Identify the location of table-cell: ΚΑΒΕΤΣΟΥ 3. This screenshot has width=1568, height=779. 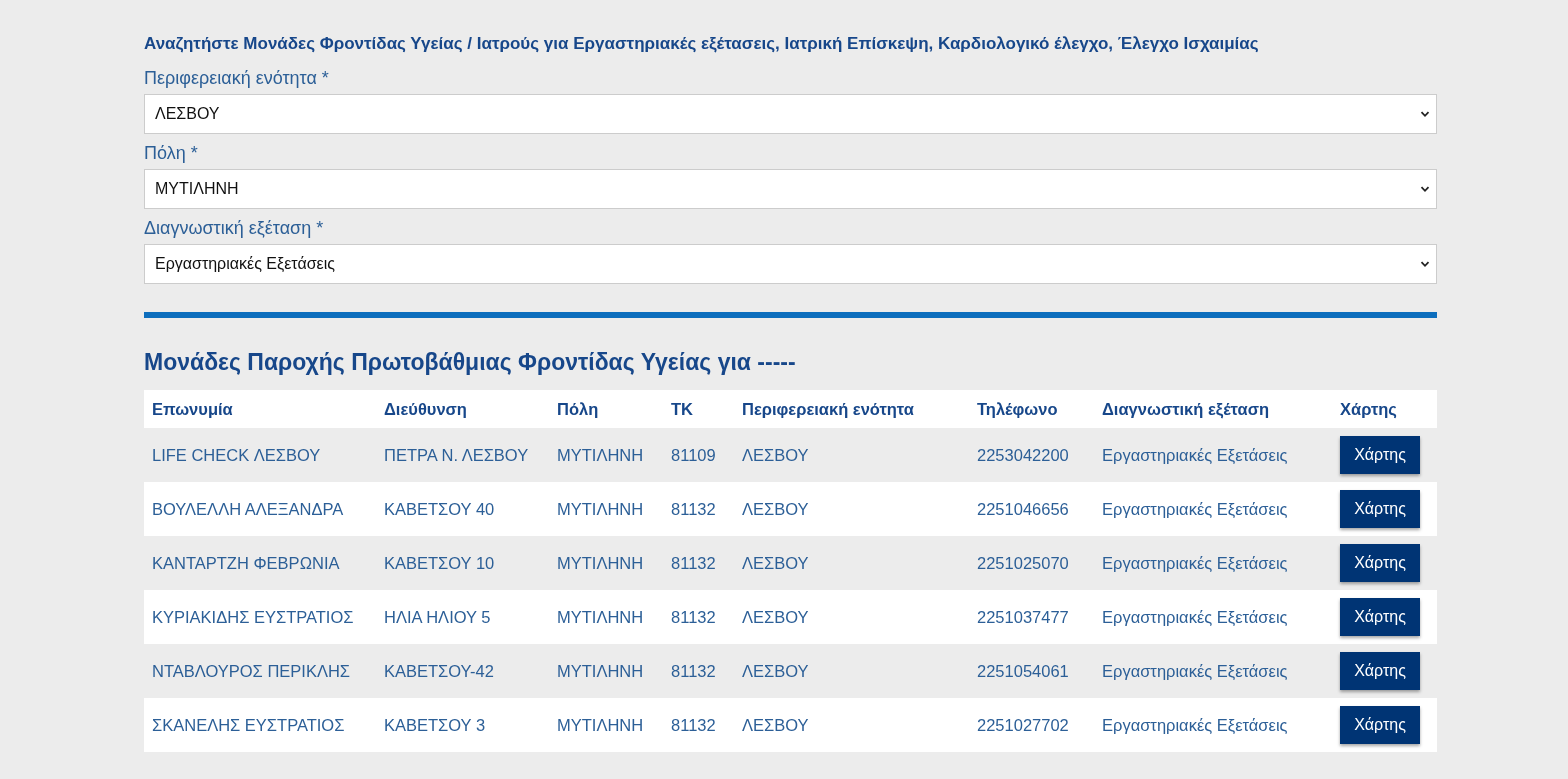
(462, 725).